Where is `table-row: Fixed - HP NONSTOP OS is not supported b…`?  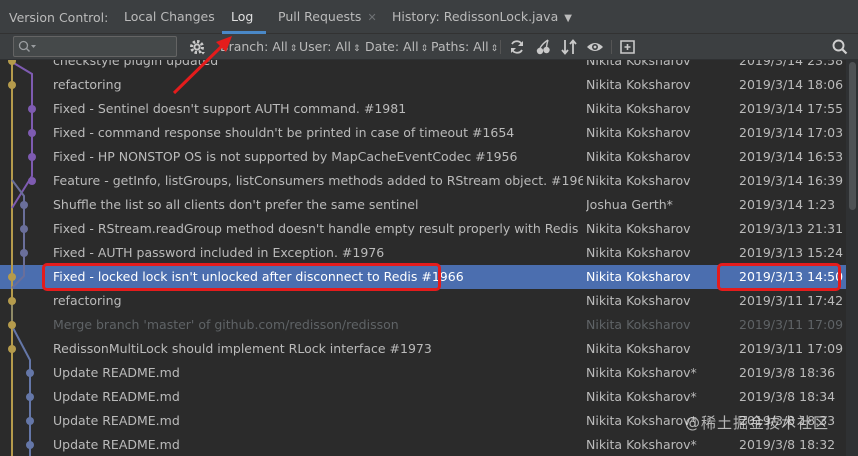
table-row: Fixed - HP NONSTOP OS is not supported b… is located at coordinates (423, 157).